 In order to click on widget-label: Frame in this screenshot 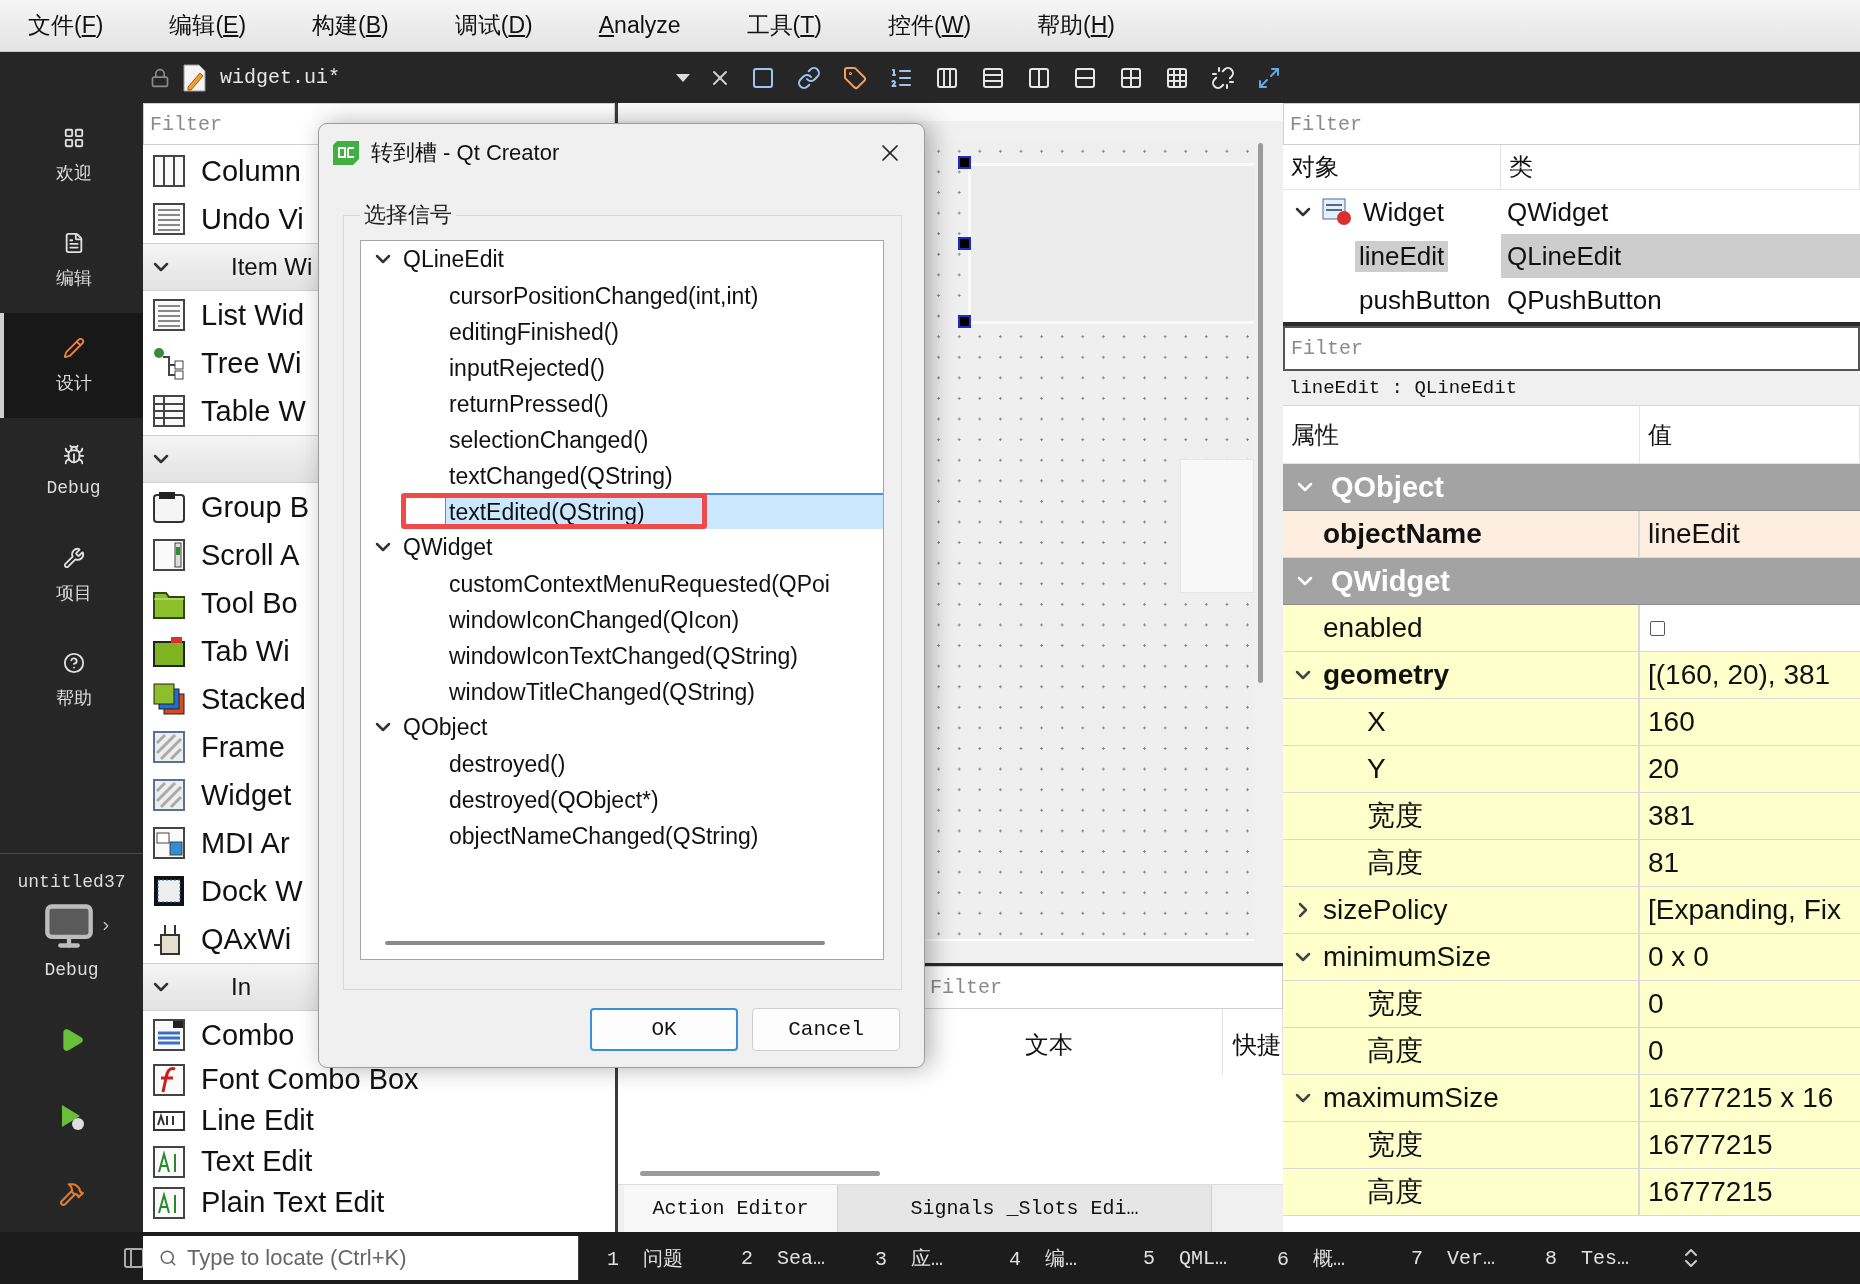, I will do `click(243, 747)`.